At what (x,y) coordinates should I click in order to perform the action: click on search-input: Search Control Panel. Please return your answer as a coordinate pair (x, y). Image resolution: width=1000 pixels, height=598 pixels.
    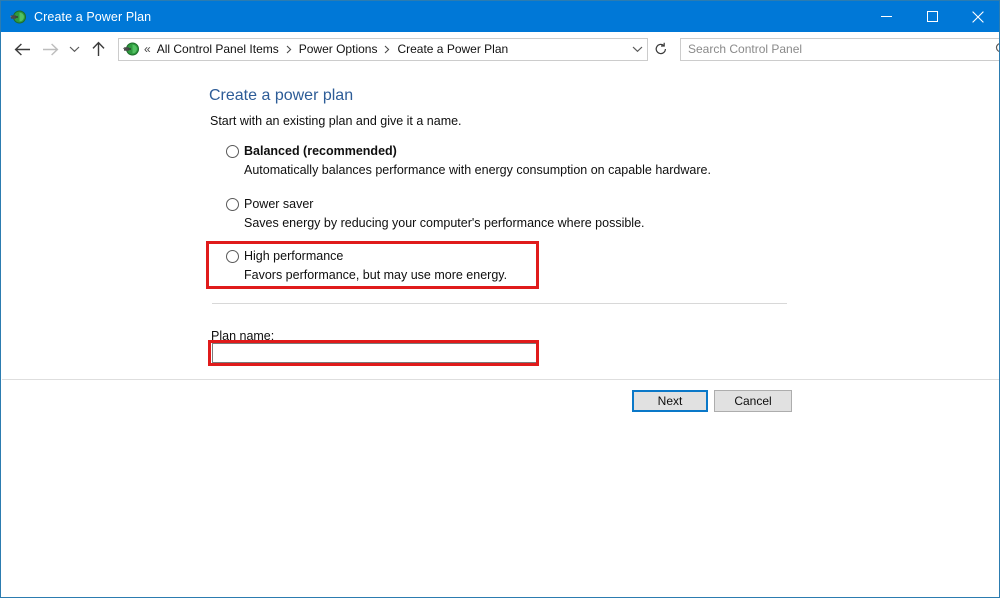
    Looking at the image, I should click on (839, 49).